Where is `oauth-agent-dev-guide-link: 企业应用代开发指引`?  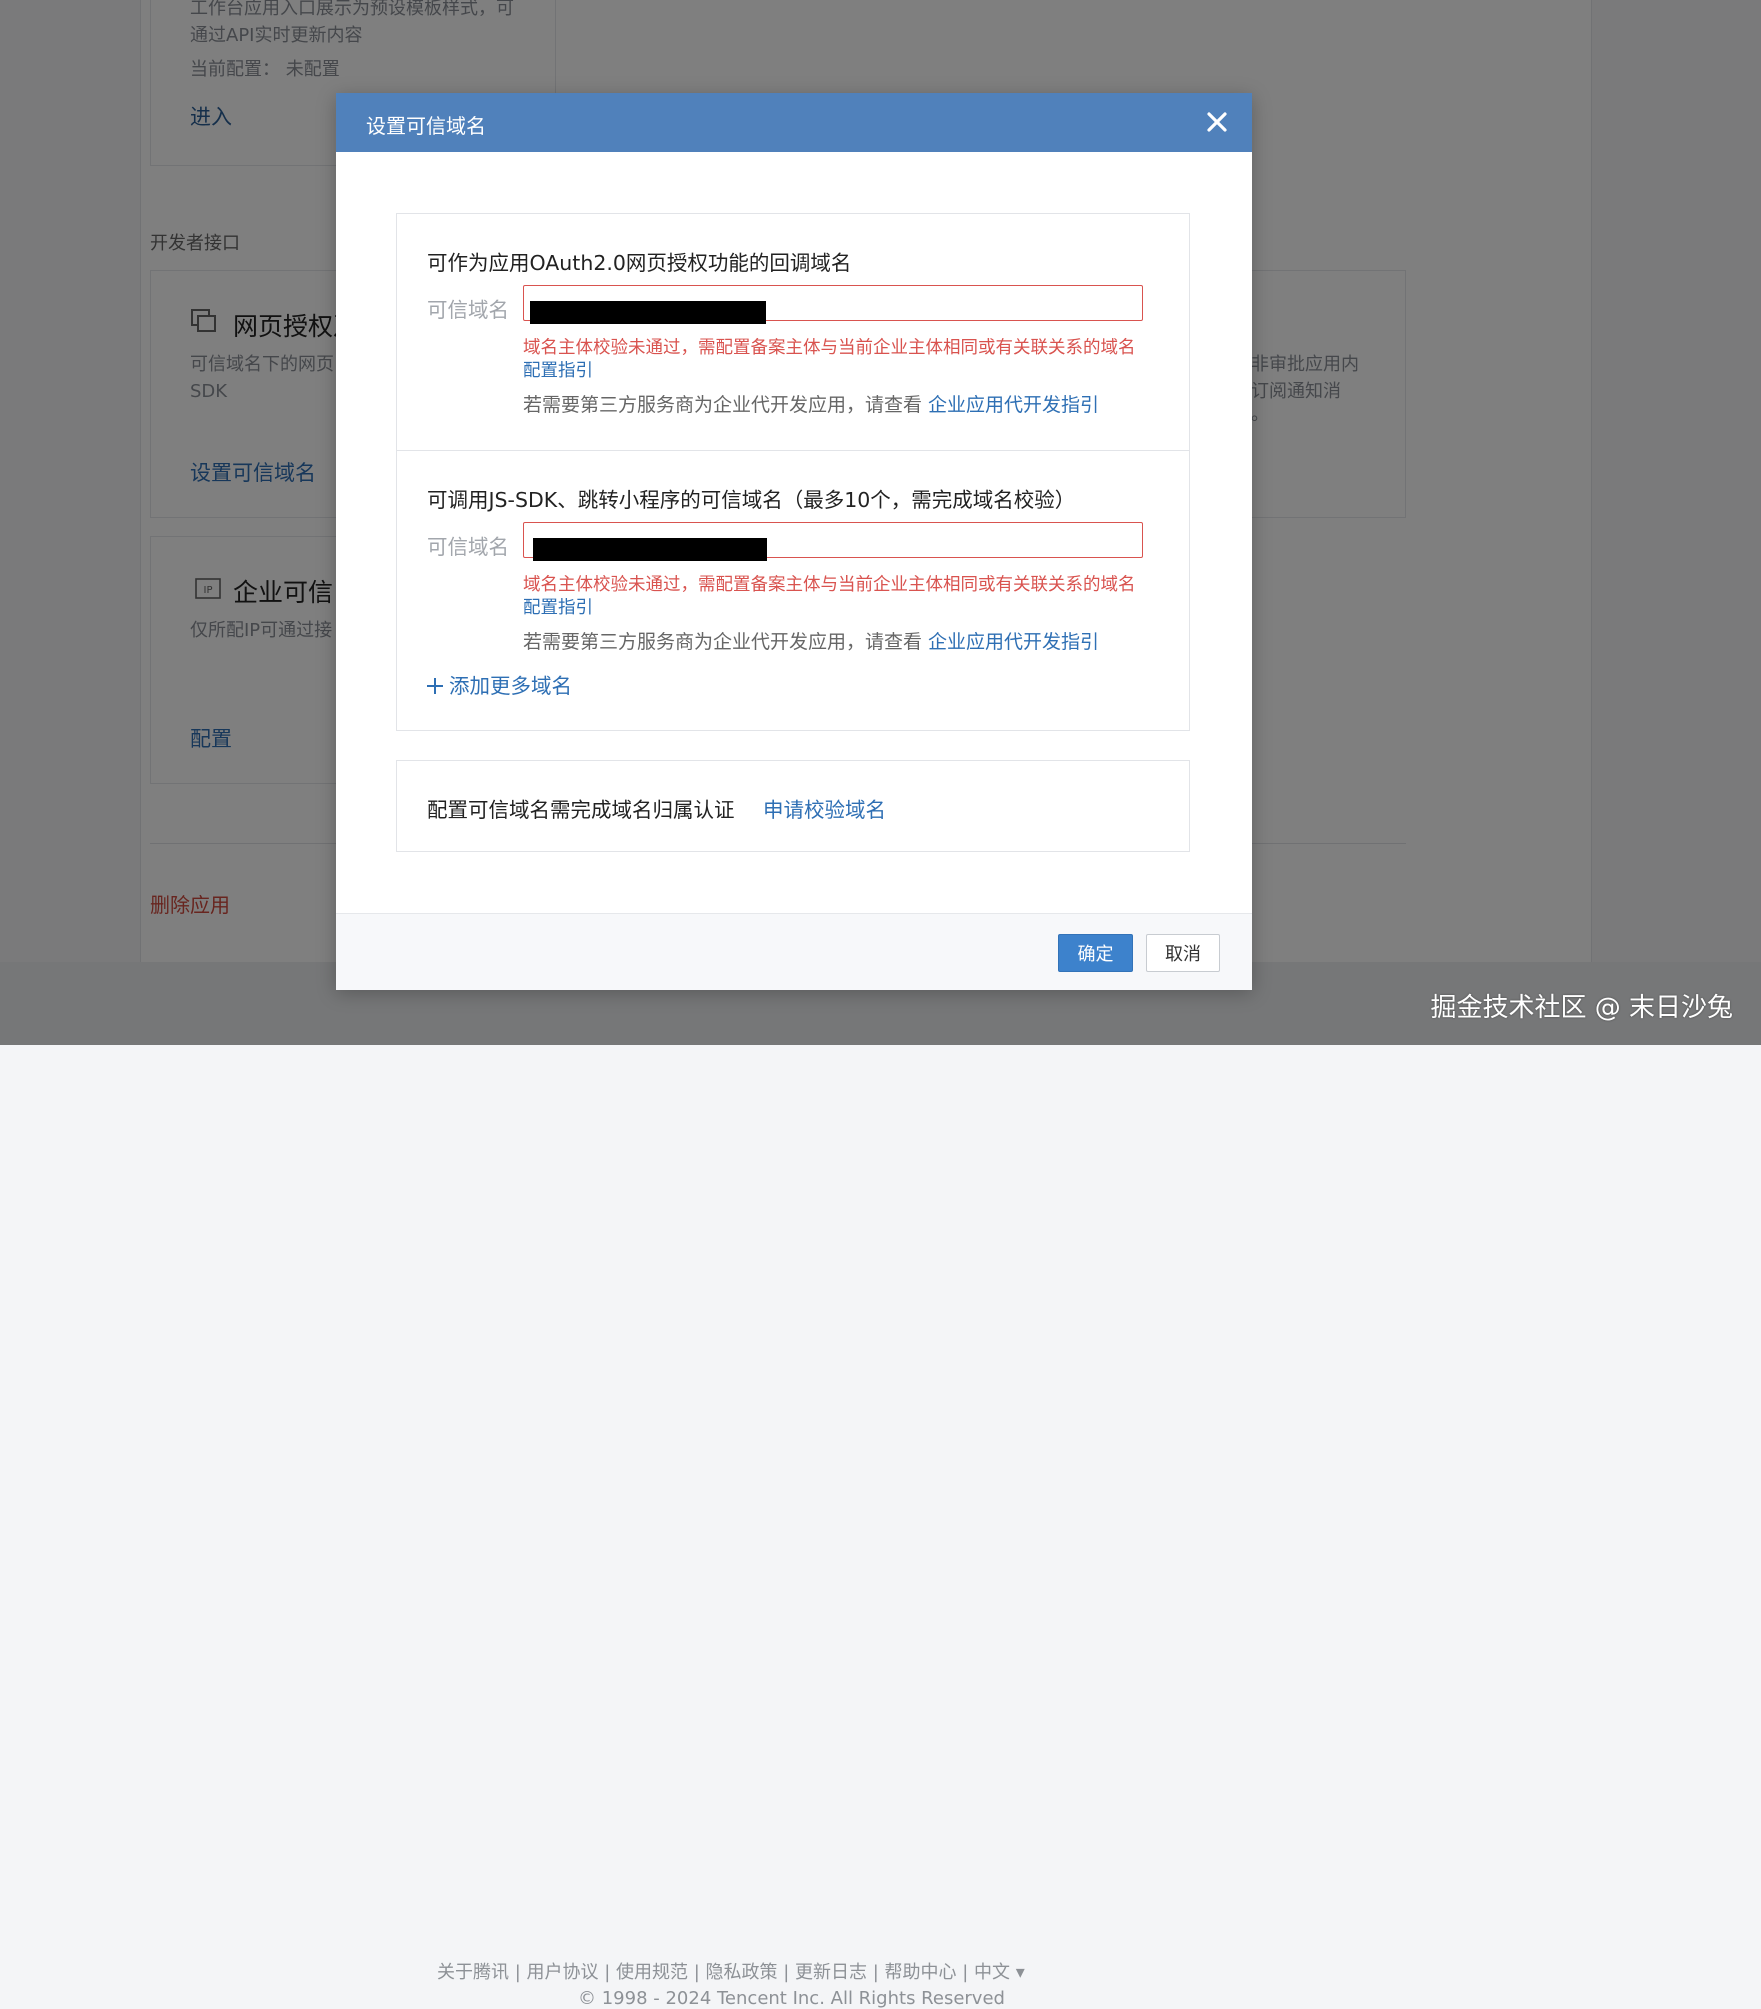
oauth-agent-dev-guide-link: 企业应用代开发指引 is located at coordinates (1013, 405).